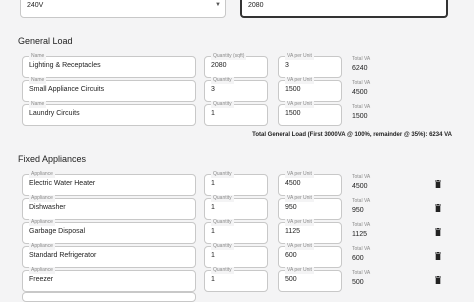  Describe the element at coordinates (218, 5) in the screenshot. I see `chevron-down-icon: ▼` at that location.